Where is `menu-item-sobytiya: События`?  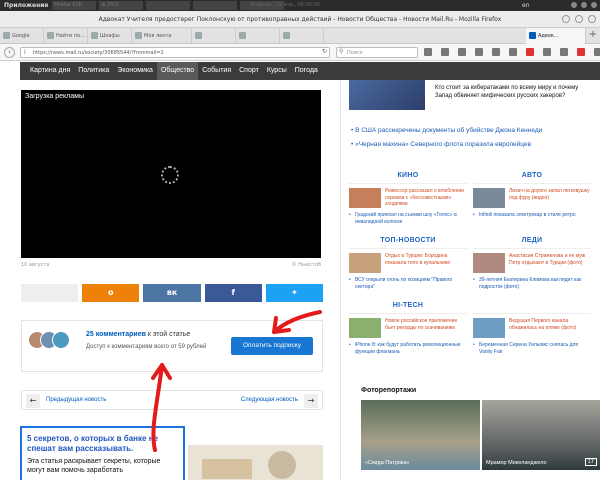 menu-item-sobytiya: События is located at coordinates (216, 71).